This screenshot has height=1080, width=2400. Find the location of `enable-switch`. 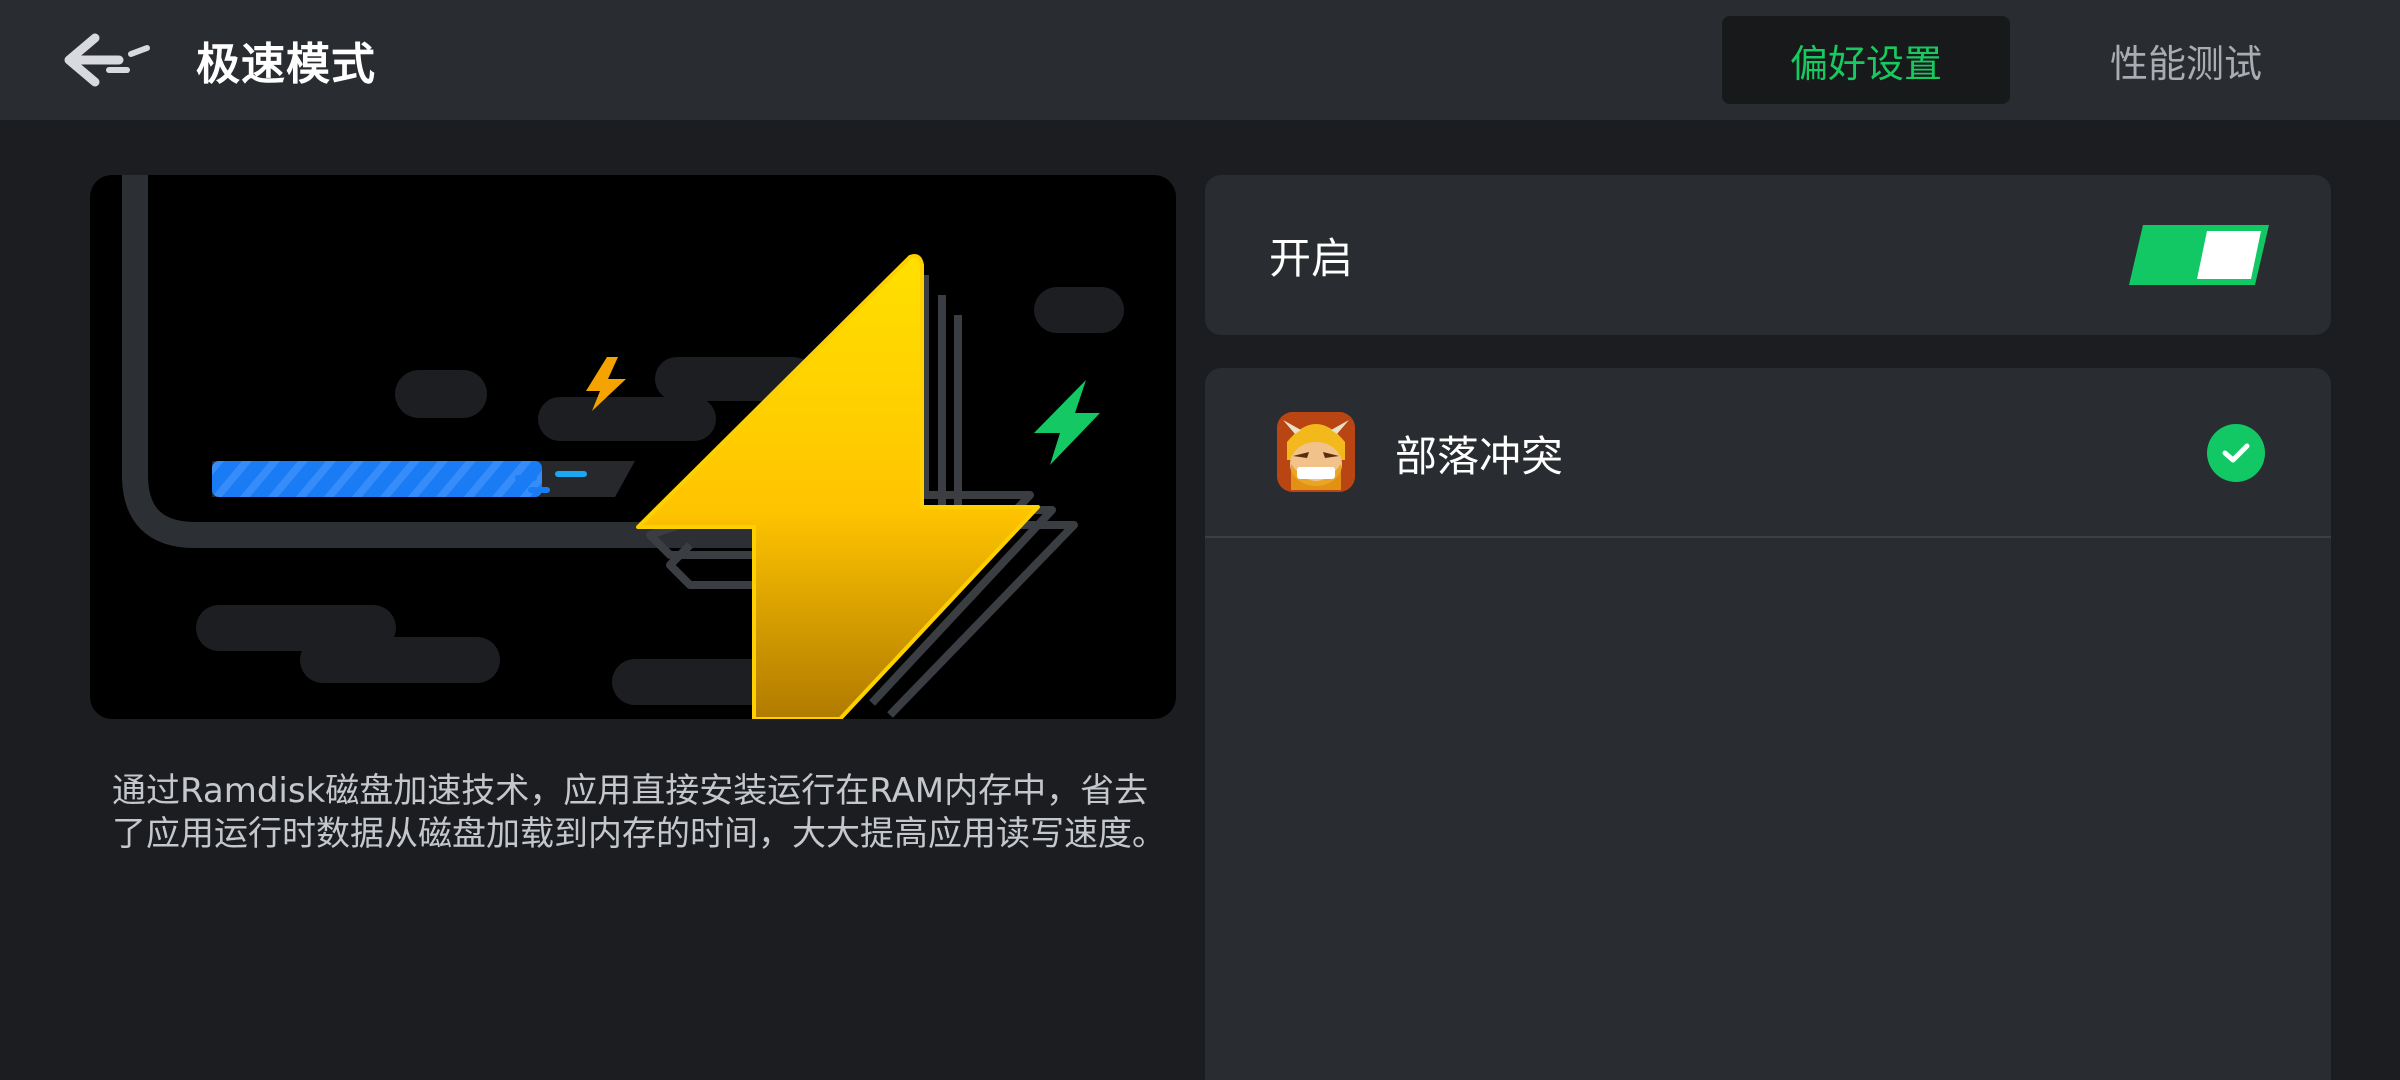

enable-switch is located at coordinates (2199, 255).